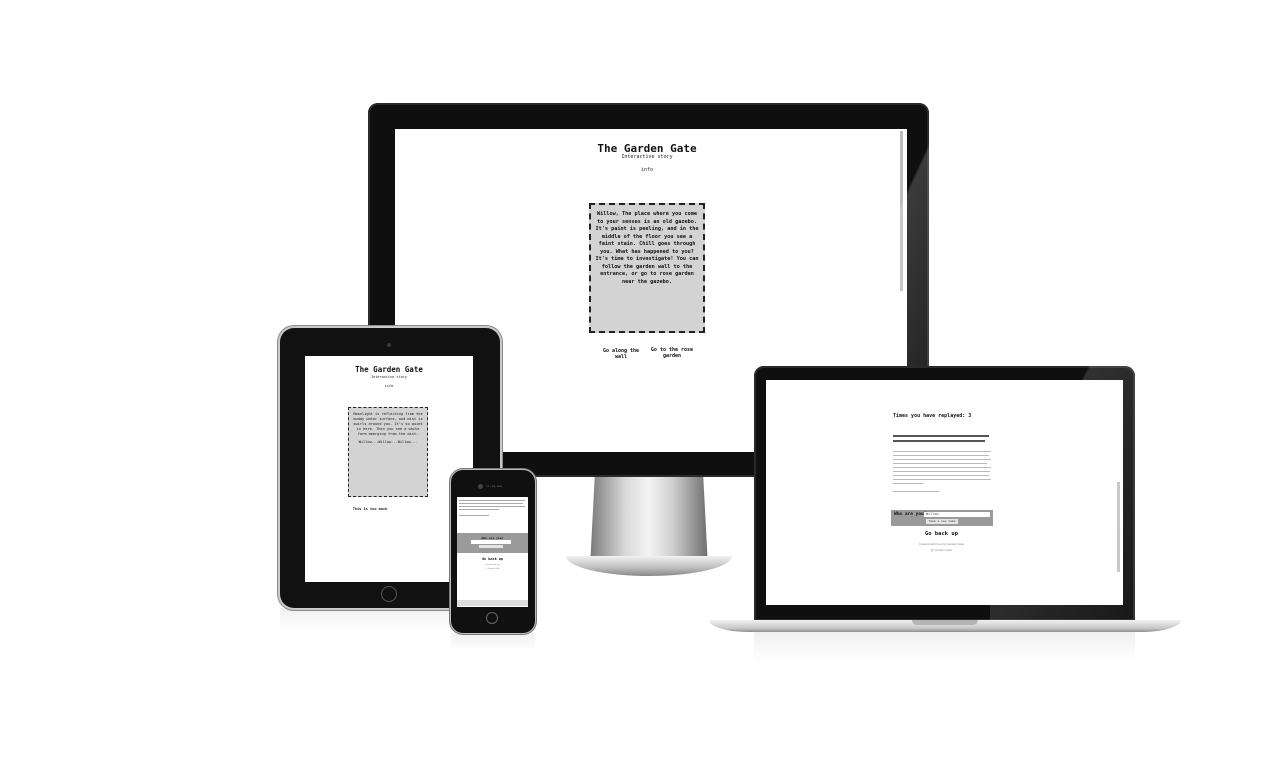  I want to click on choice-too-much: This is too much, so click(370, 509).